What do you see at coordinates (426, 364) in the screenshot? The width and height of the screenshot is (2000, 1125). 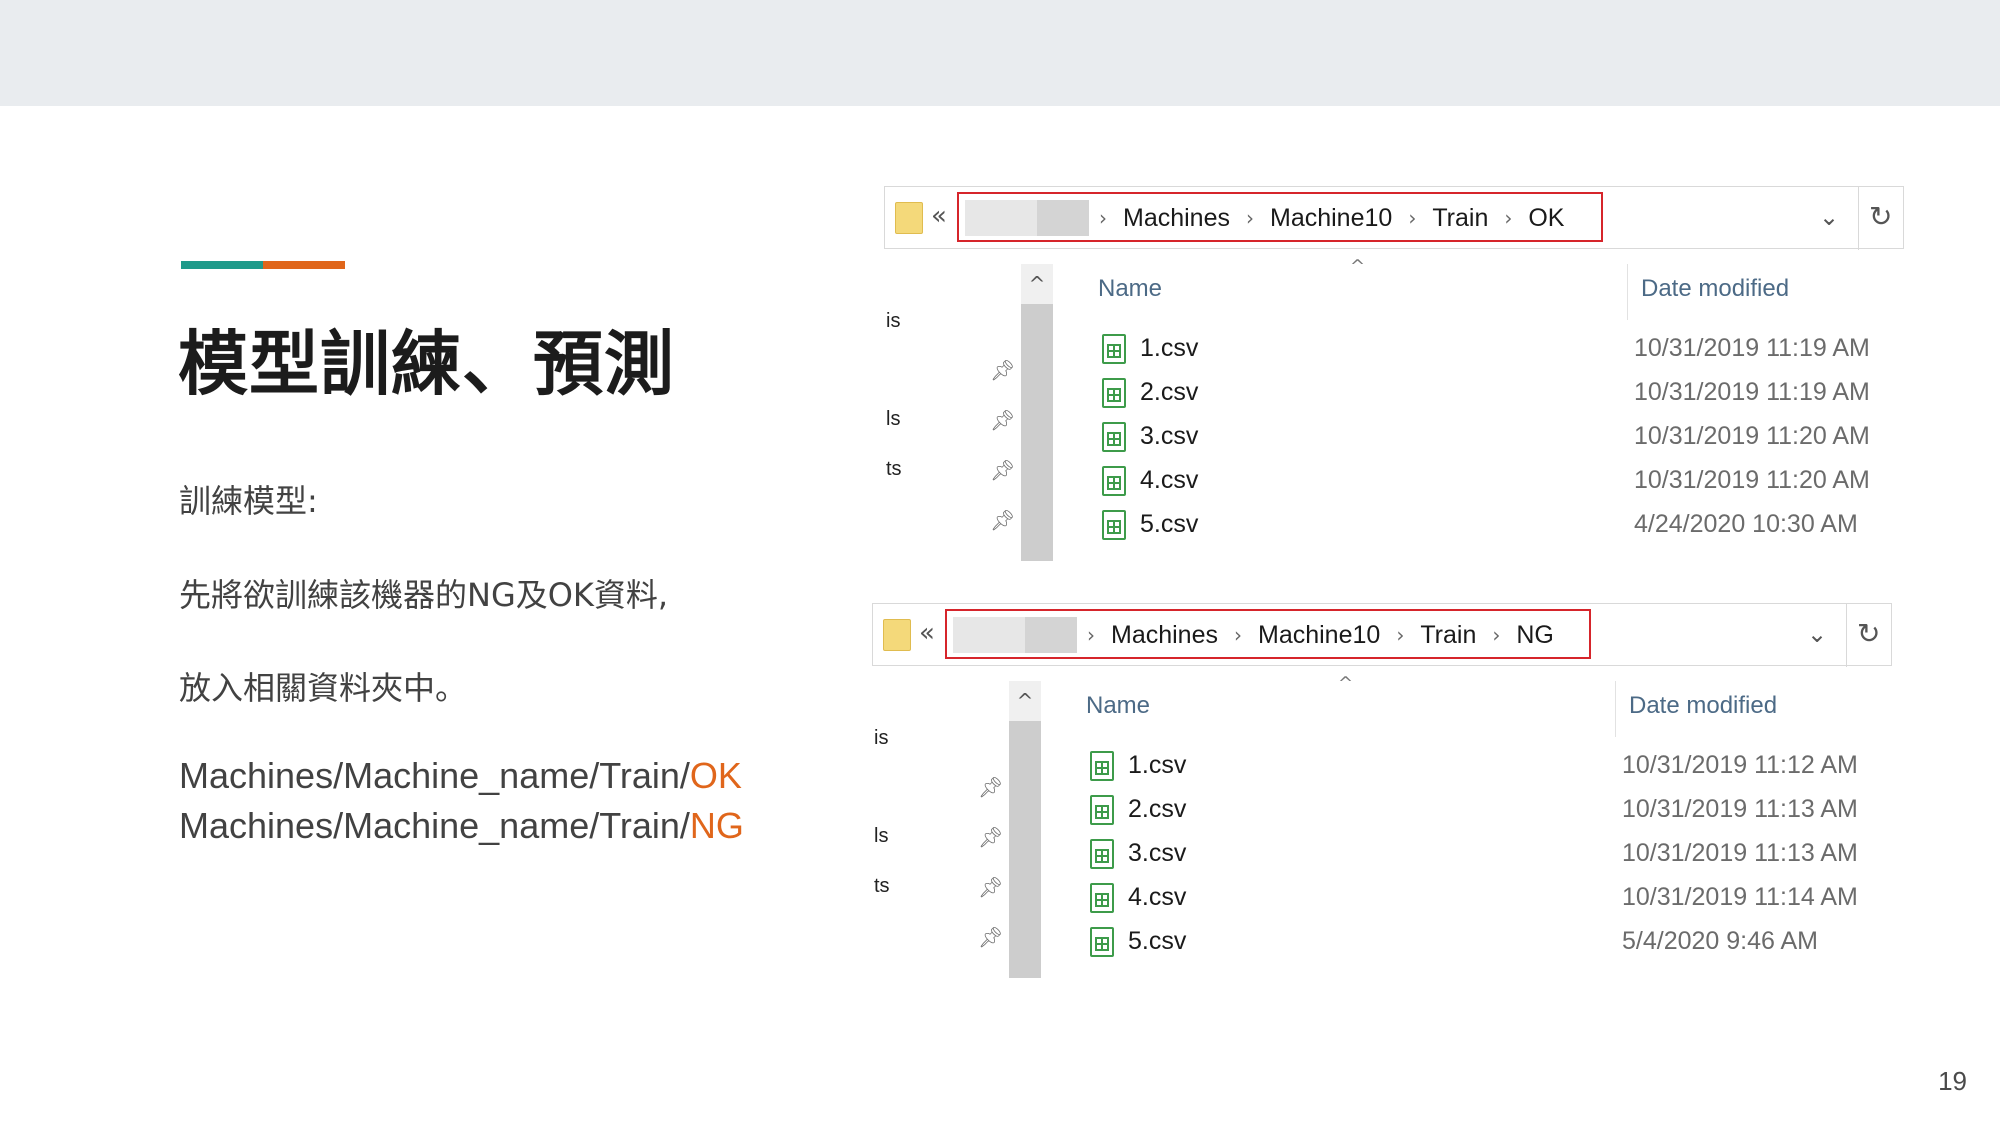 I see `slide-title: 模型訓練、預測` at bounding box center [426, 364].